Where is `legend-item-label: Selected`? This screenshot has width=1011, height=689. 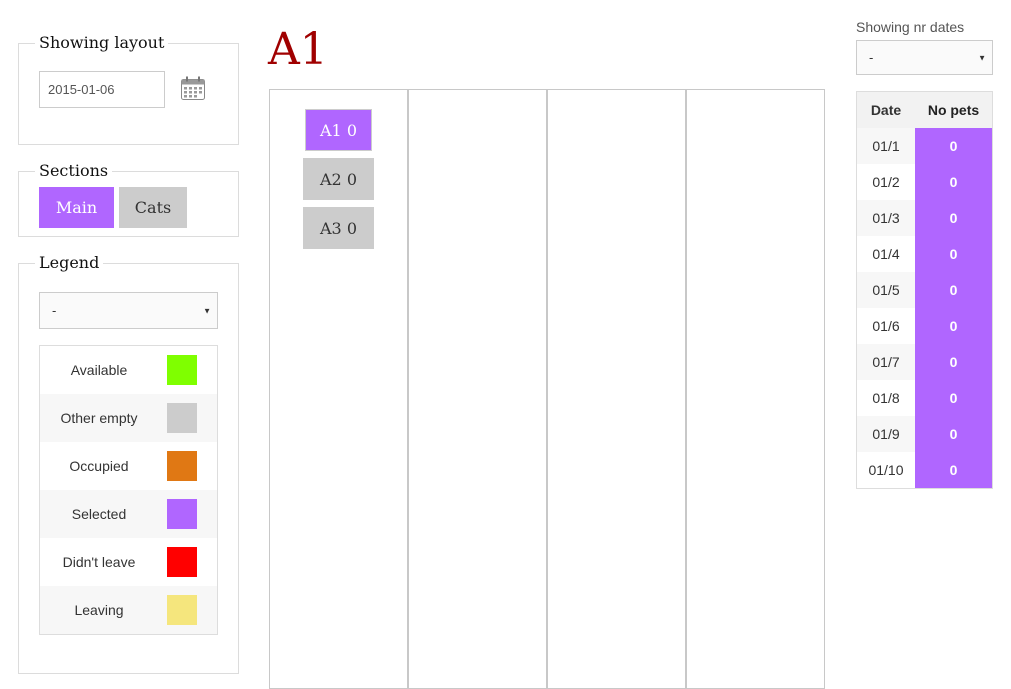 legend-item-label: Selected is located at coordinates (99, 514).